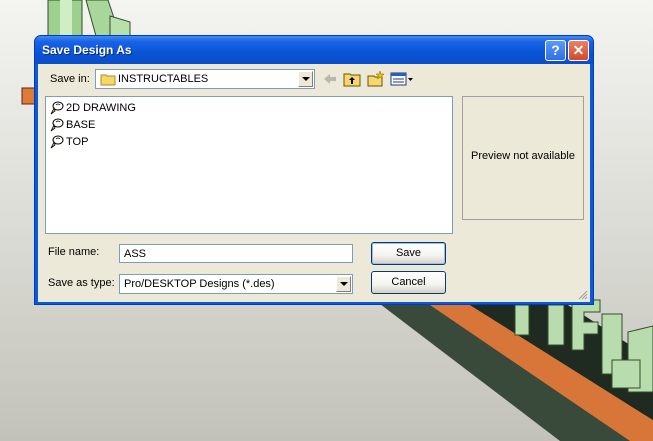 Image resolution: width=653 pixels, height=441 pixels. Describe the element at coordinates (77, 142) in the screenshot. I see `file-name-text: TOP` at that location.